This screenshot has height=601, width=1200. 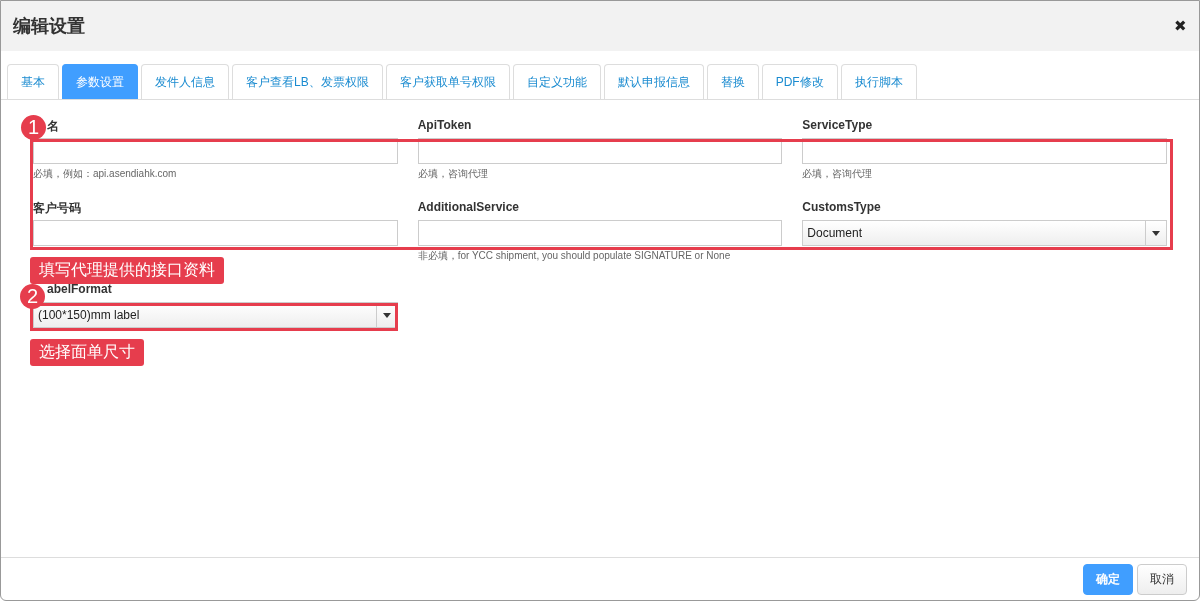 I want to click on confirm-button: 确定, so click(x=1108, y=579).